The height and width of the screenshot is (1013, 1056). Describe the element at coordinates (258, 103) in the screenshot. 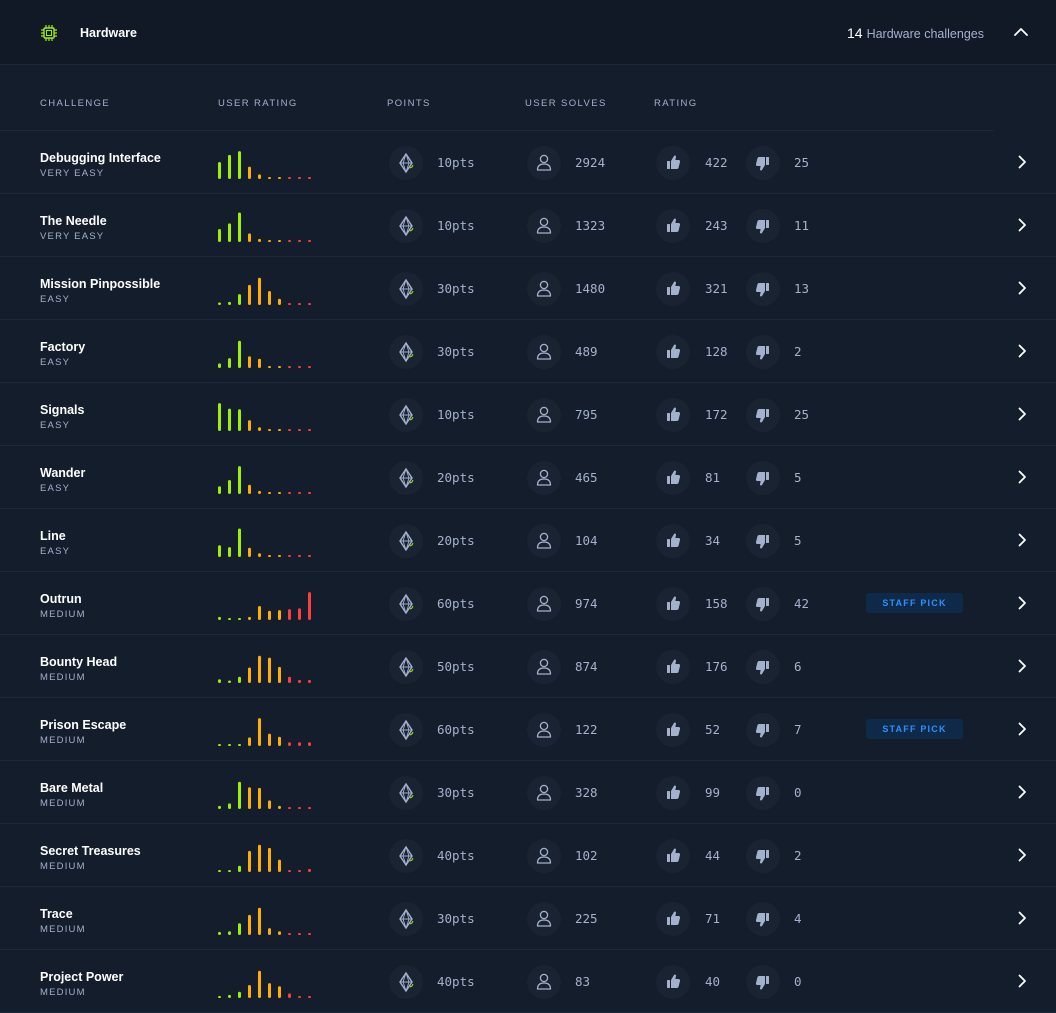

I see `column-header-user-rating: USER RATING` at that location.